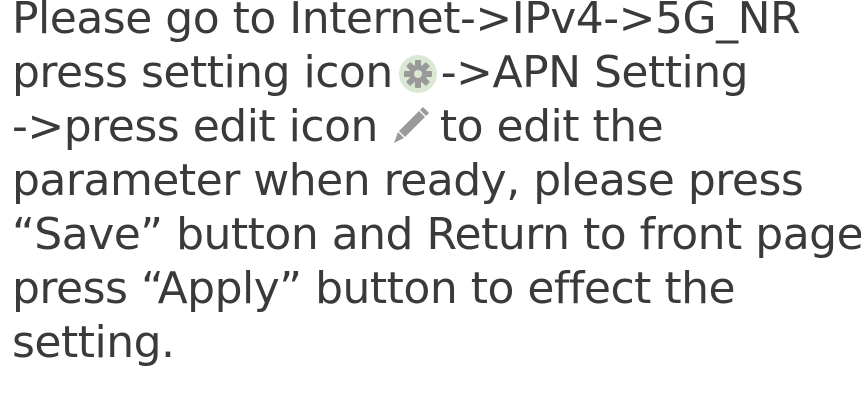 The height and width of the screenshot is (401, 861). Describe the element at coordinates (195, 126) in the screenshot. I see `instruction-line-3-start: ->press edit icon` at that location.